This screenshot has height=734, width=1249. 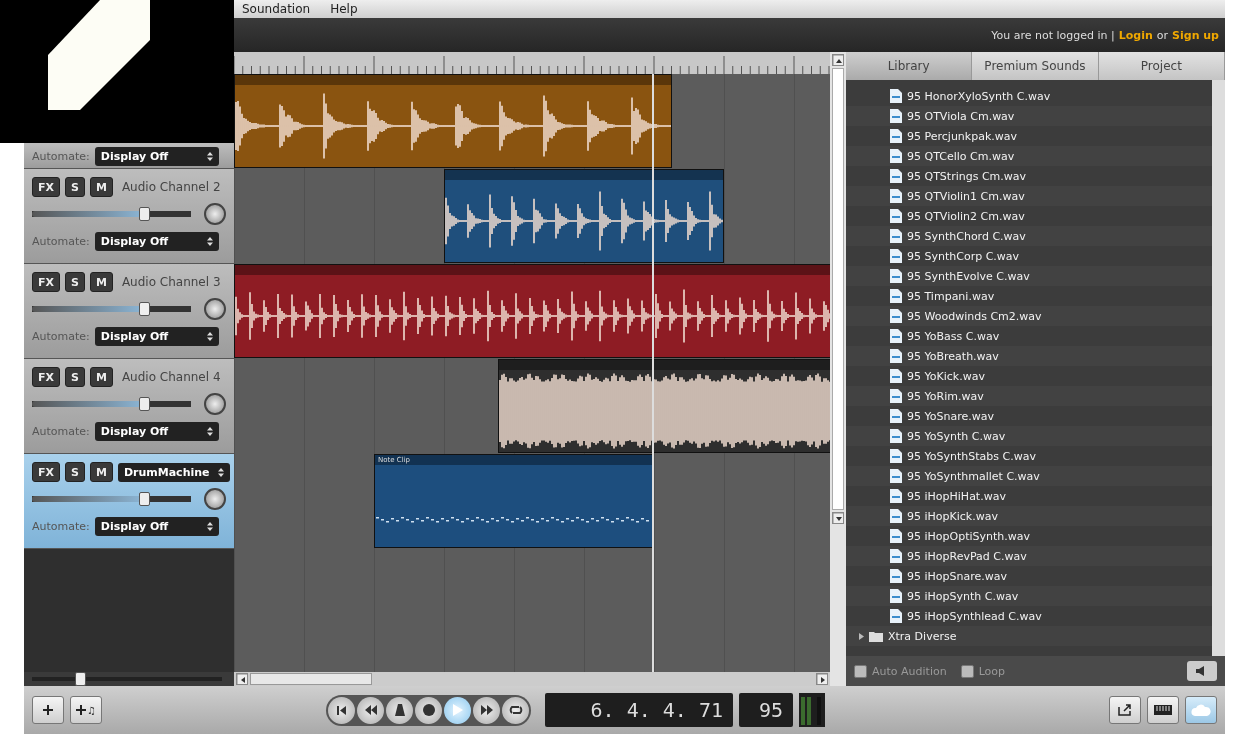 I want to click on file-item: 95 YoSnare.wav, so click(x=1029, y=416).